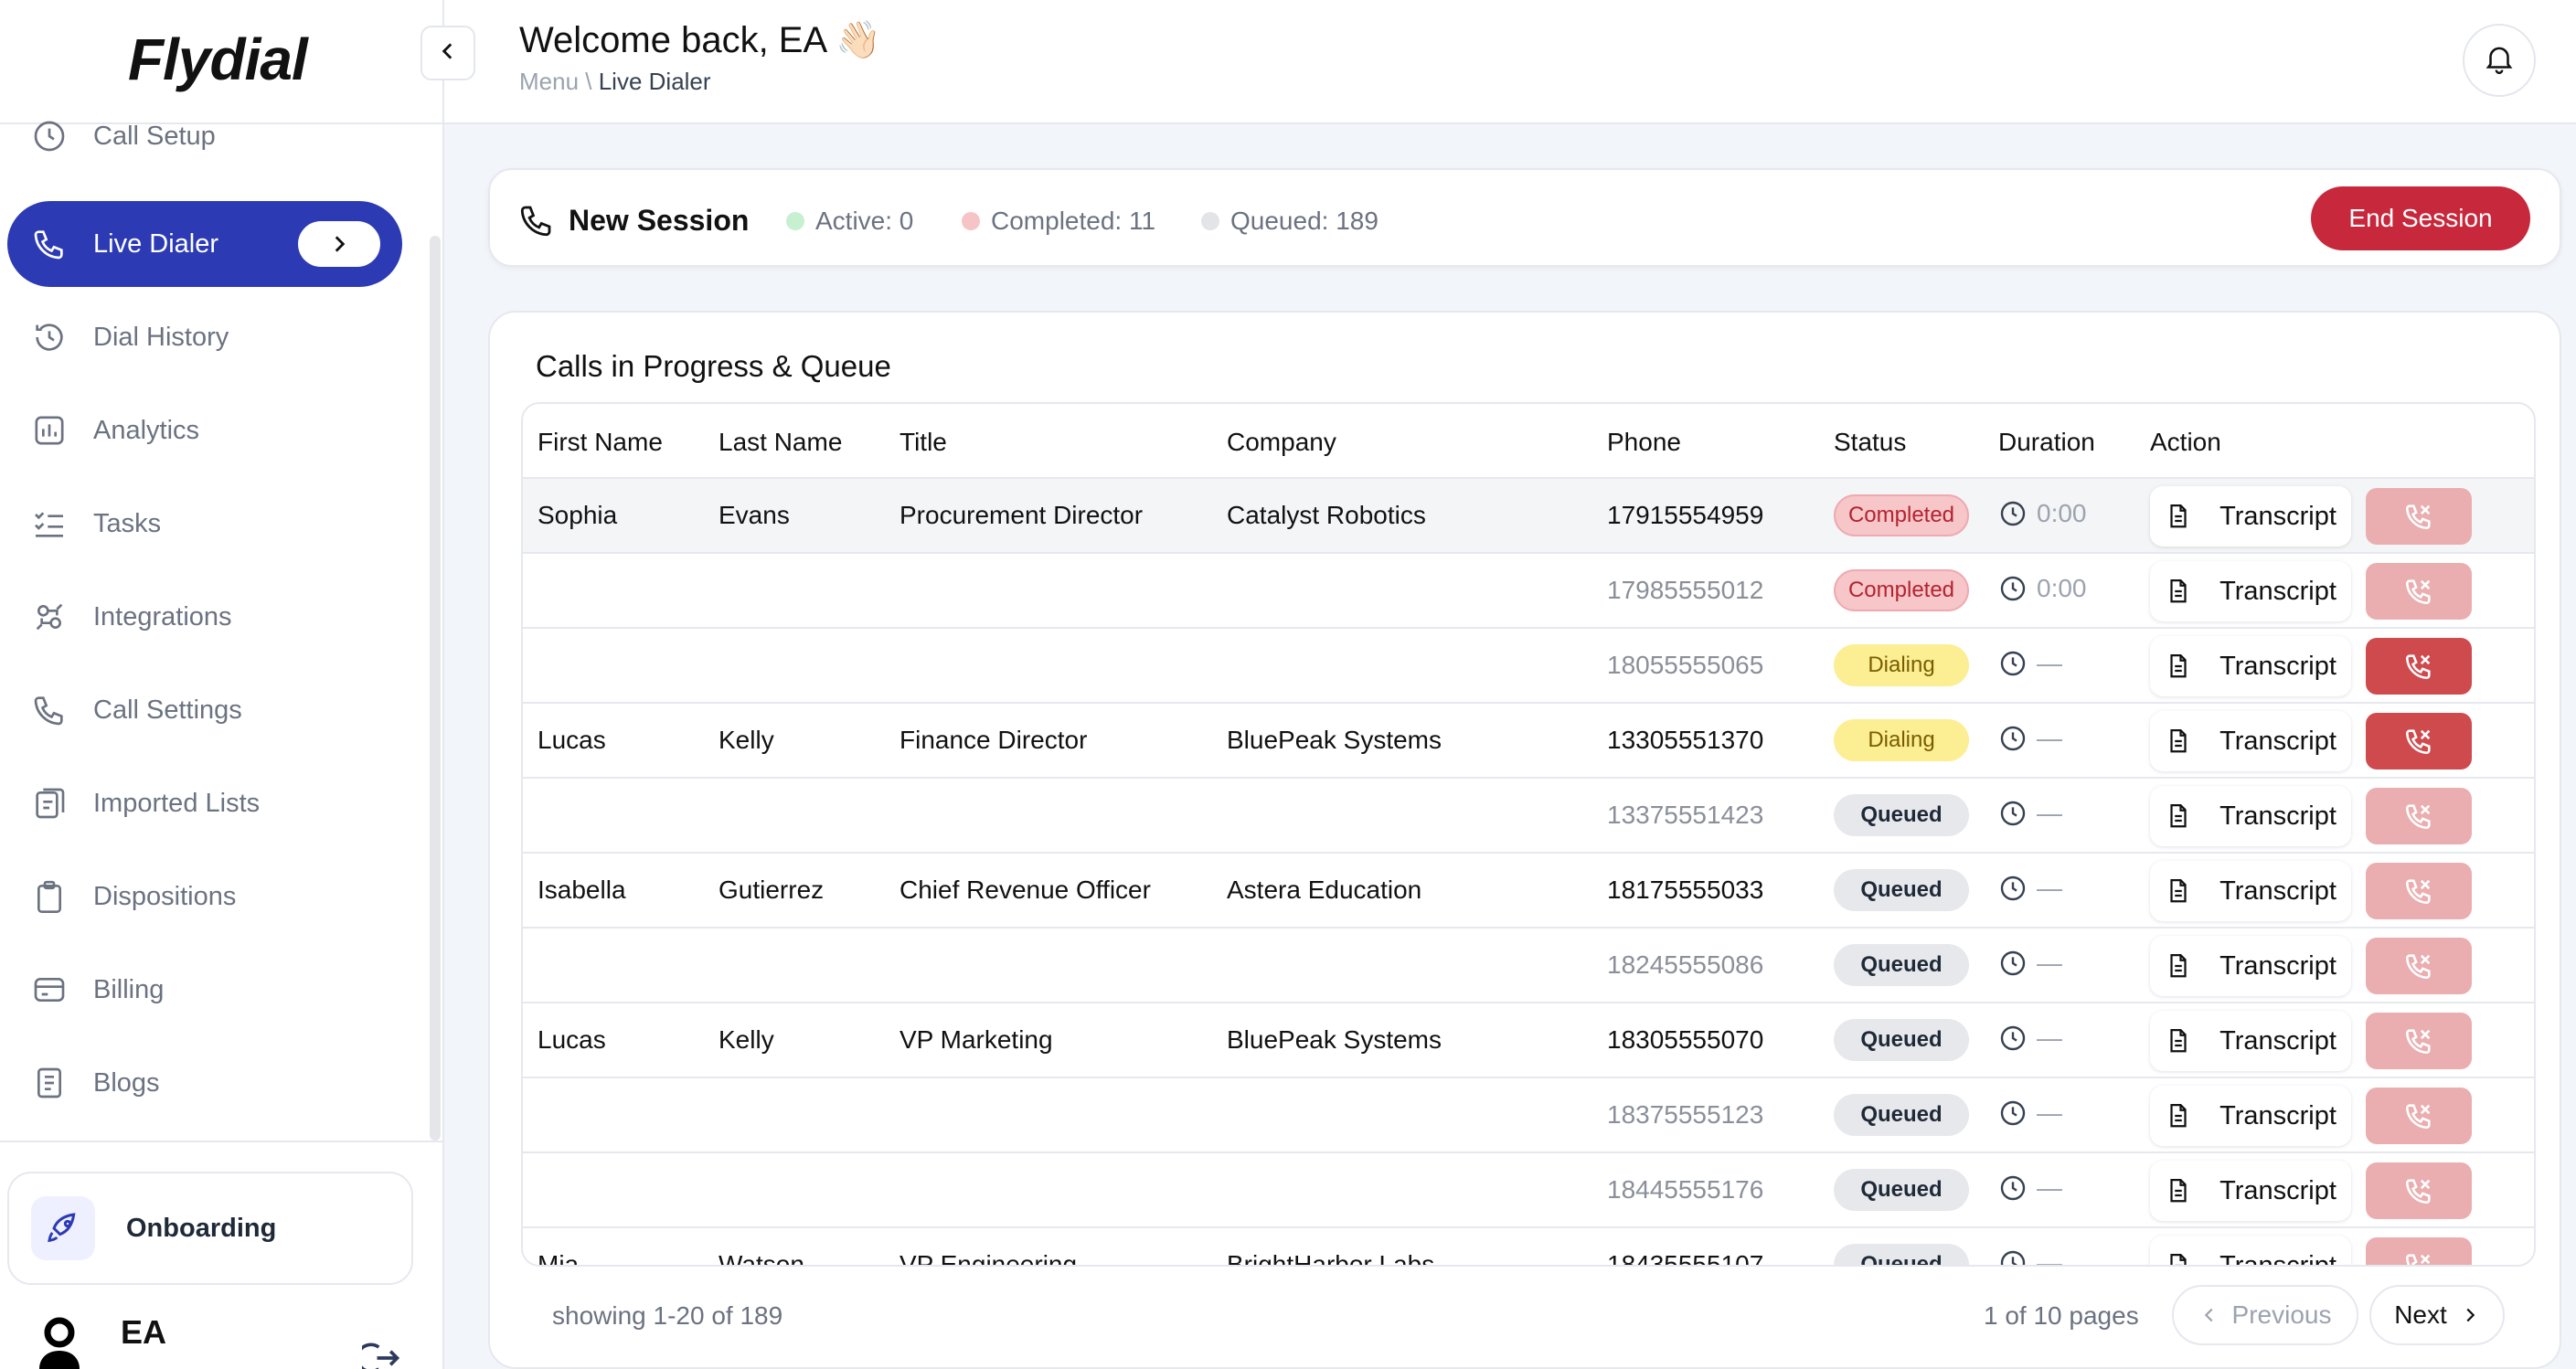  What do you see at coordinates (2421, 1314) in the screenshot?
I see `next-label: Next` at bounding box center [2421, 1314].